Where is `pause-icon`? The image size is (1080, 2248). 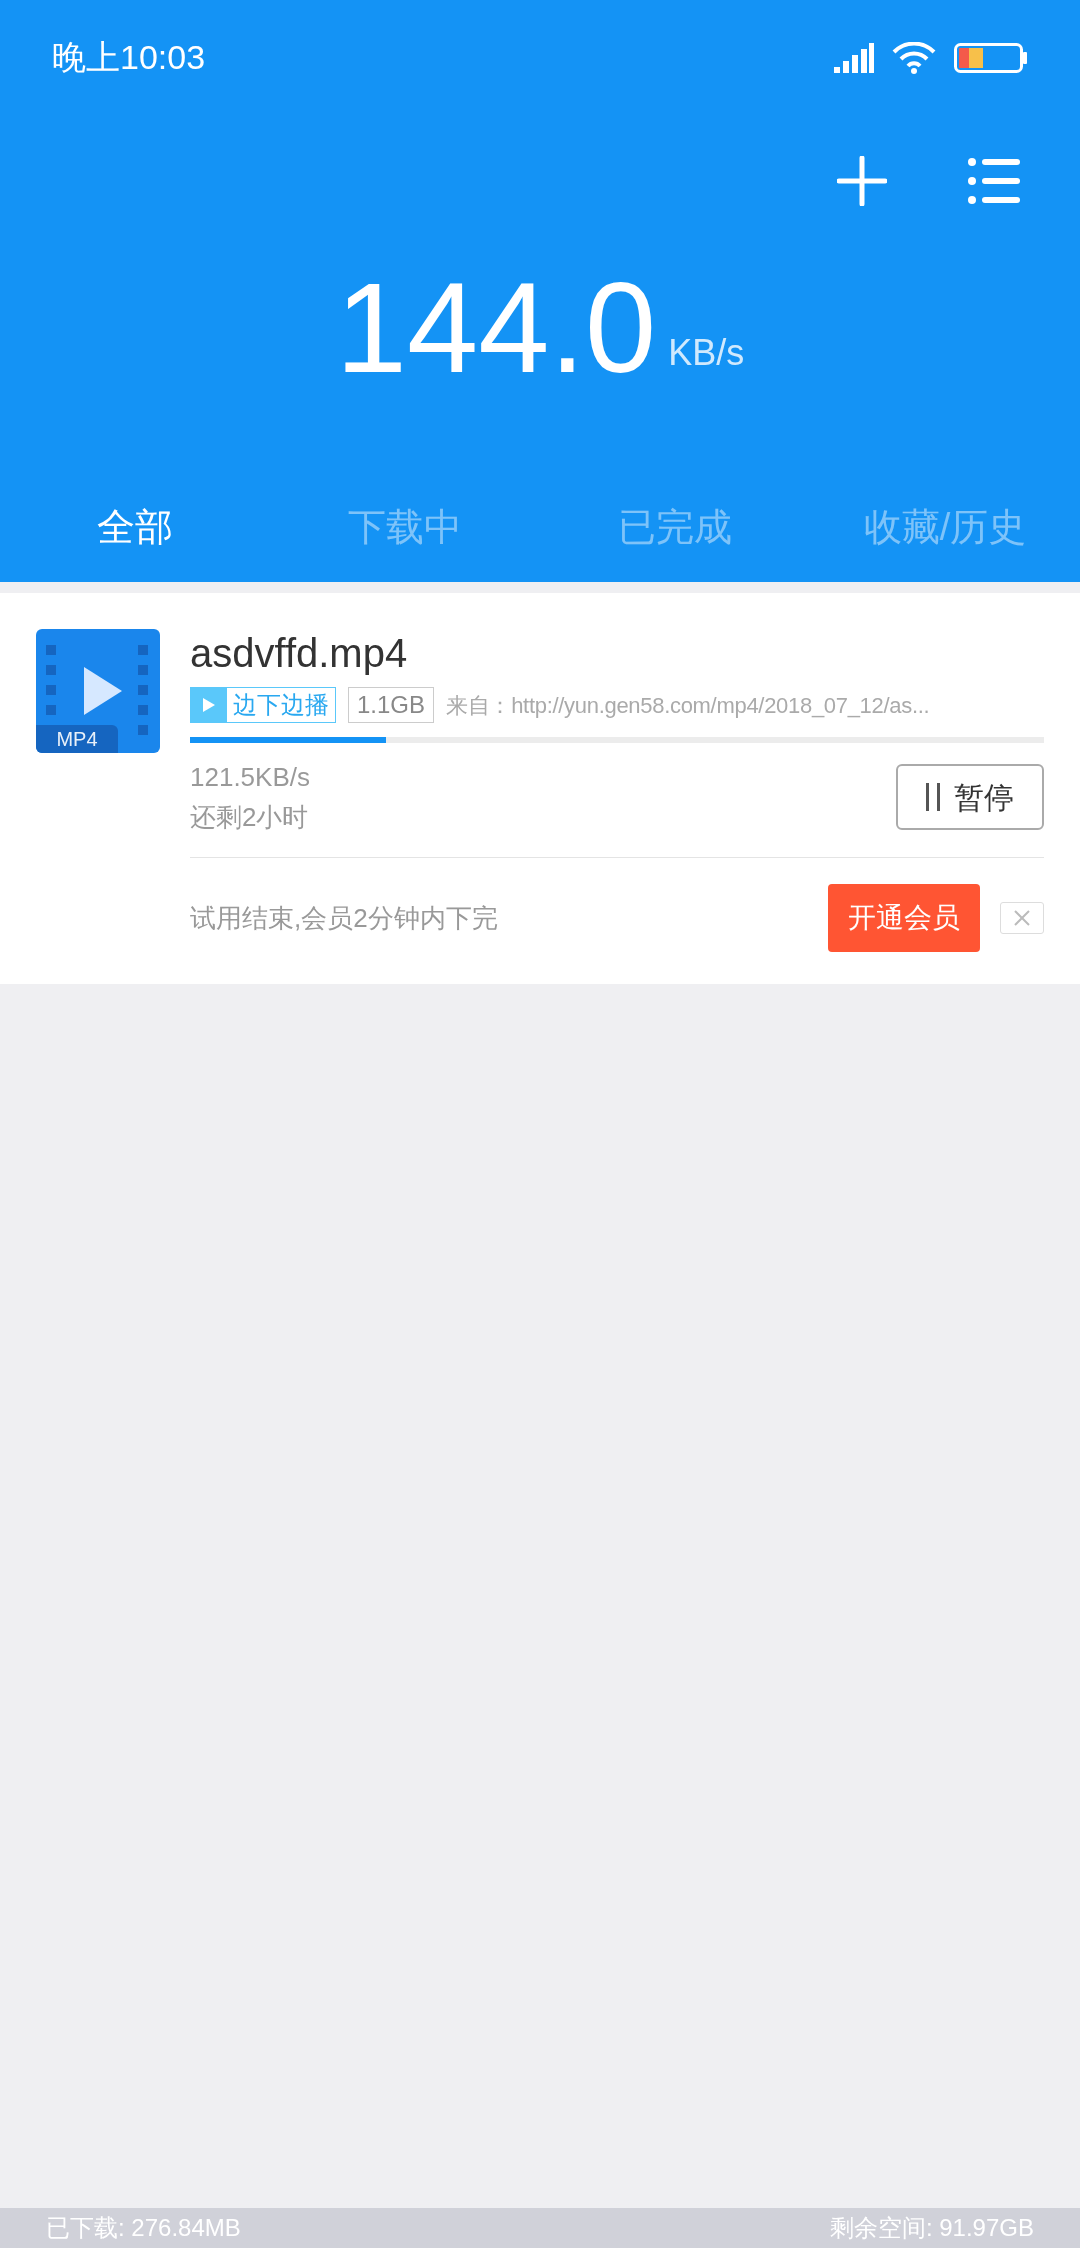 pause-icon is located at coordinates (933, 797).